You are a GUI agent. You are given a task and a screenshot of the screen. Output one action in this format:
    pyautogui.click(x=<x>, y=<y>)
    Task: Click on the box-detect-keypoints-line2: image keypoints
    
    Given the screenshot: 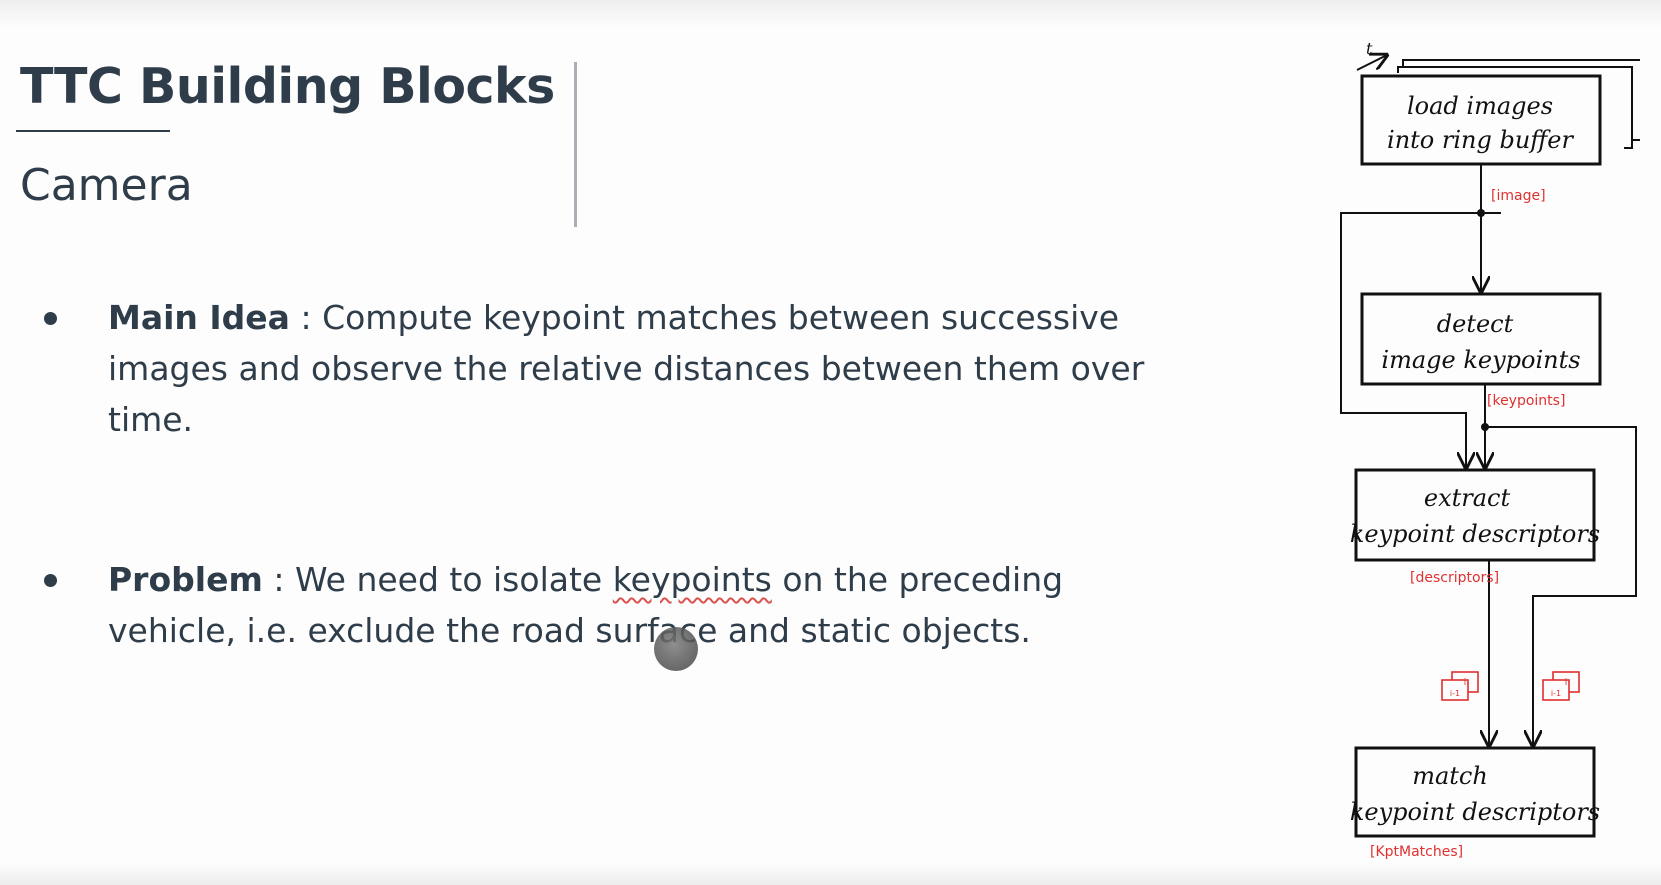 What is the action you would take?
    pyautogui.click(x=1480, y=360)
    